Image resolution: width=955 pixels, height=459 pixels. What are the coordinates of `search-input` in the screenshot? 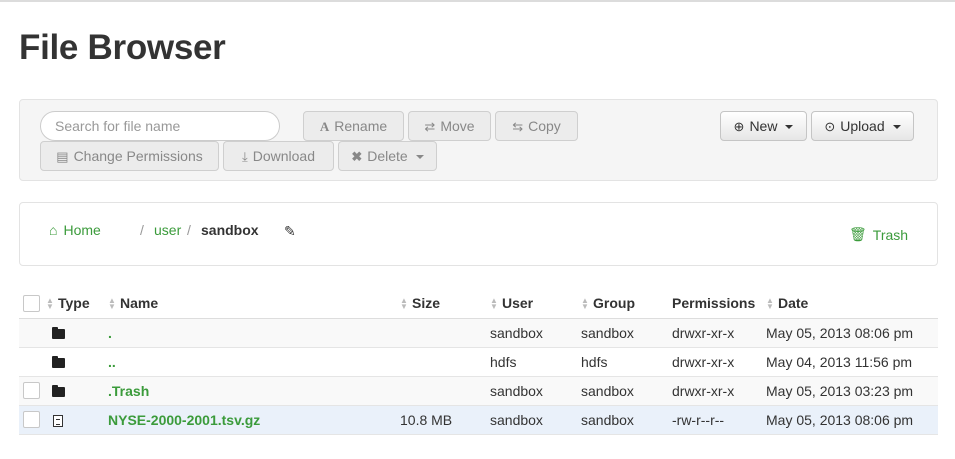 It's located at (160, 126).